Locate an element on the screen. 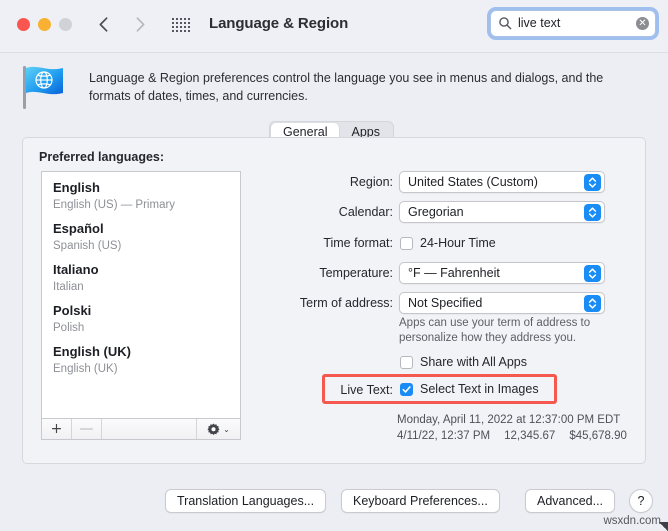  language-list-toolbar: + — ⌄ is located at coordinates (141, 429).